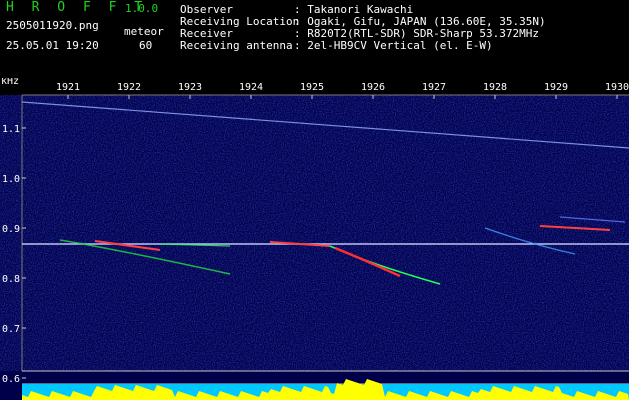  What do you see at coordinates (11, 379) in the screenshot?
I see `y-tick-label: 0.6` at bounding box center [11, 379].